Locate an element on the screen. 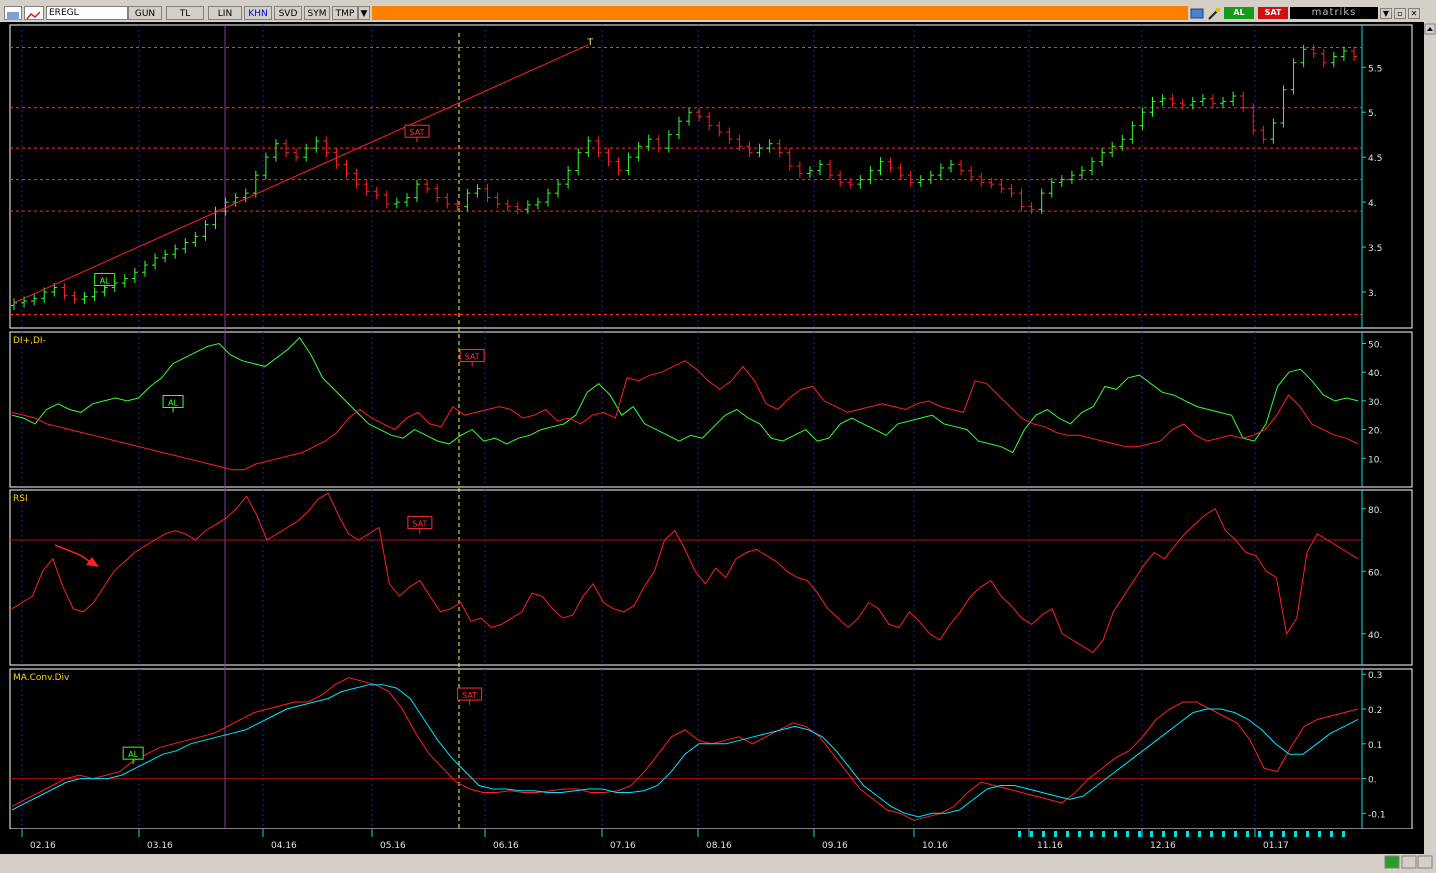 The image size is (1436, 873). template-button: TMP is located at coordinates (345, 13).